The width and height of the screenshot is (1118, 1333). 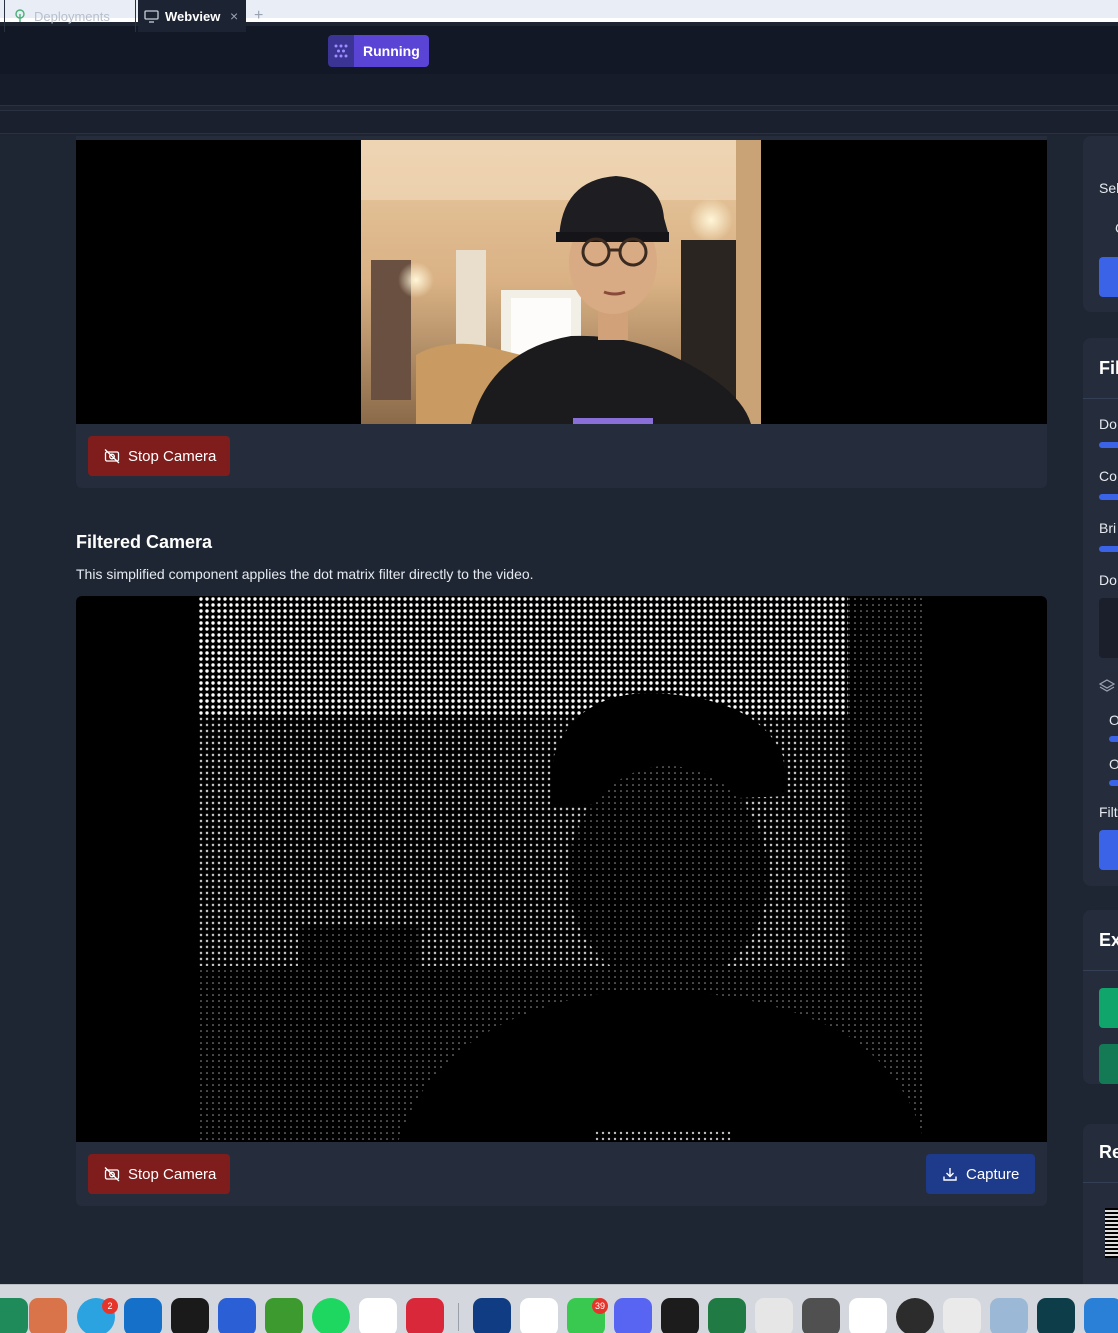 I want to click on preview-icon, so click(x=1009, y=1315).